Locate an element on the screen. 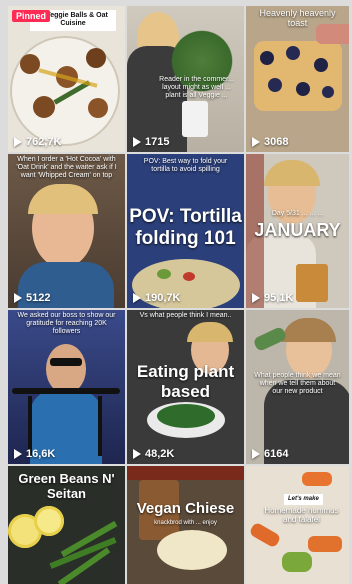  caption-text: Heavenly heavenly toast is located at coordinates (297, 18).